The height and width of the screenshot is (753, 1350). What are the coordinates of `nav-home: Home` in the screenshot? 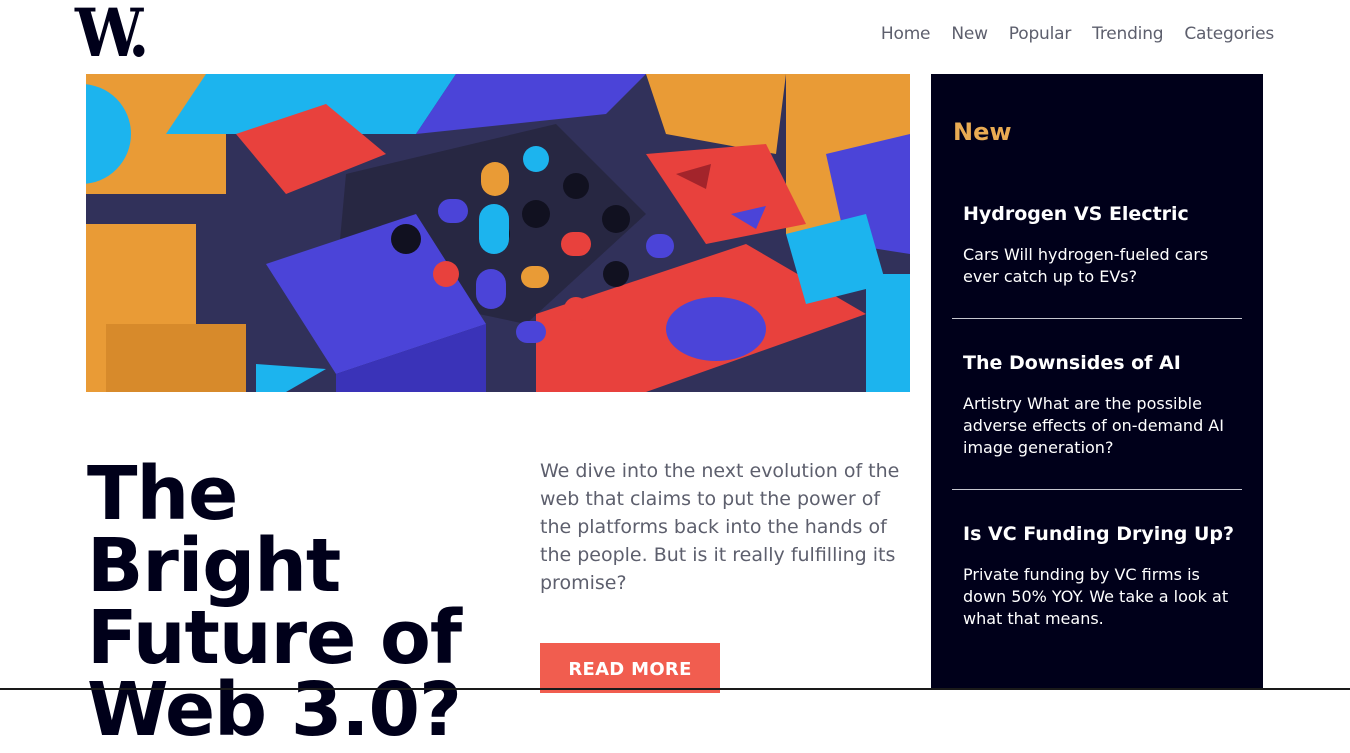 It's located at (906, 34).